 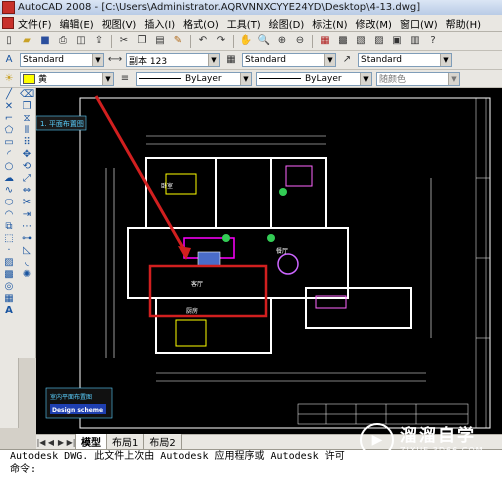 I want to click on dim-style-icon: ⟷, so click(x=115, y=59).